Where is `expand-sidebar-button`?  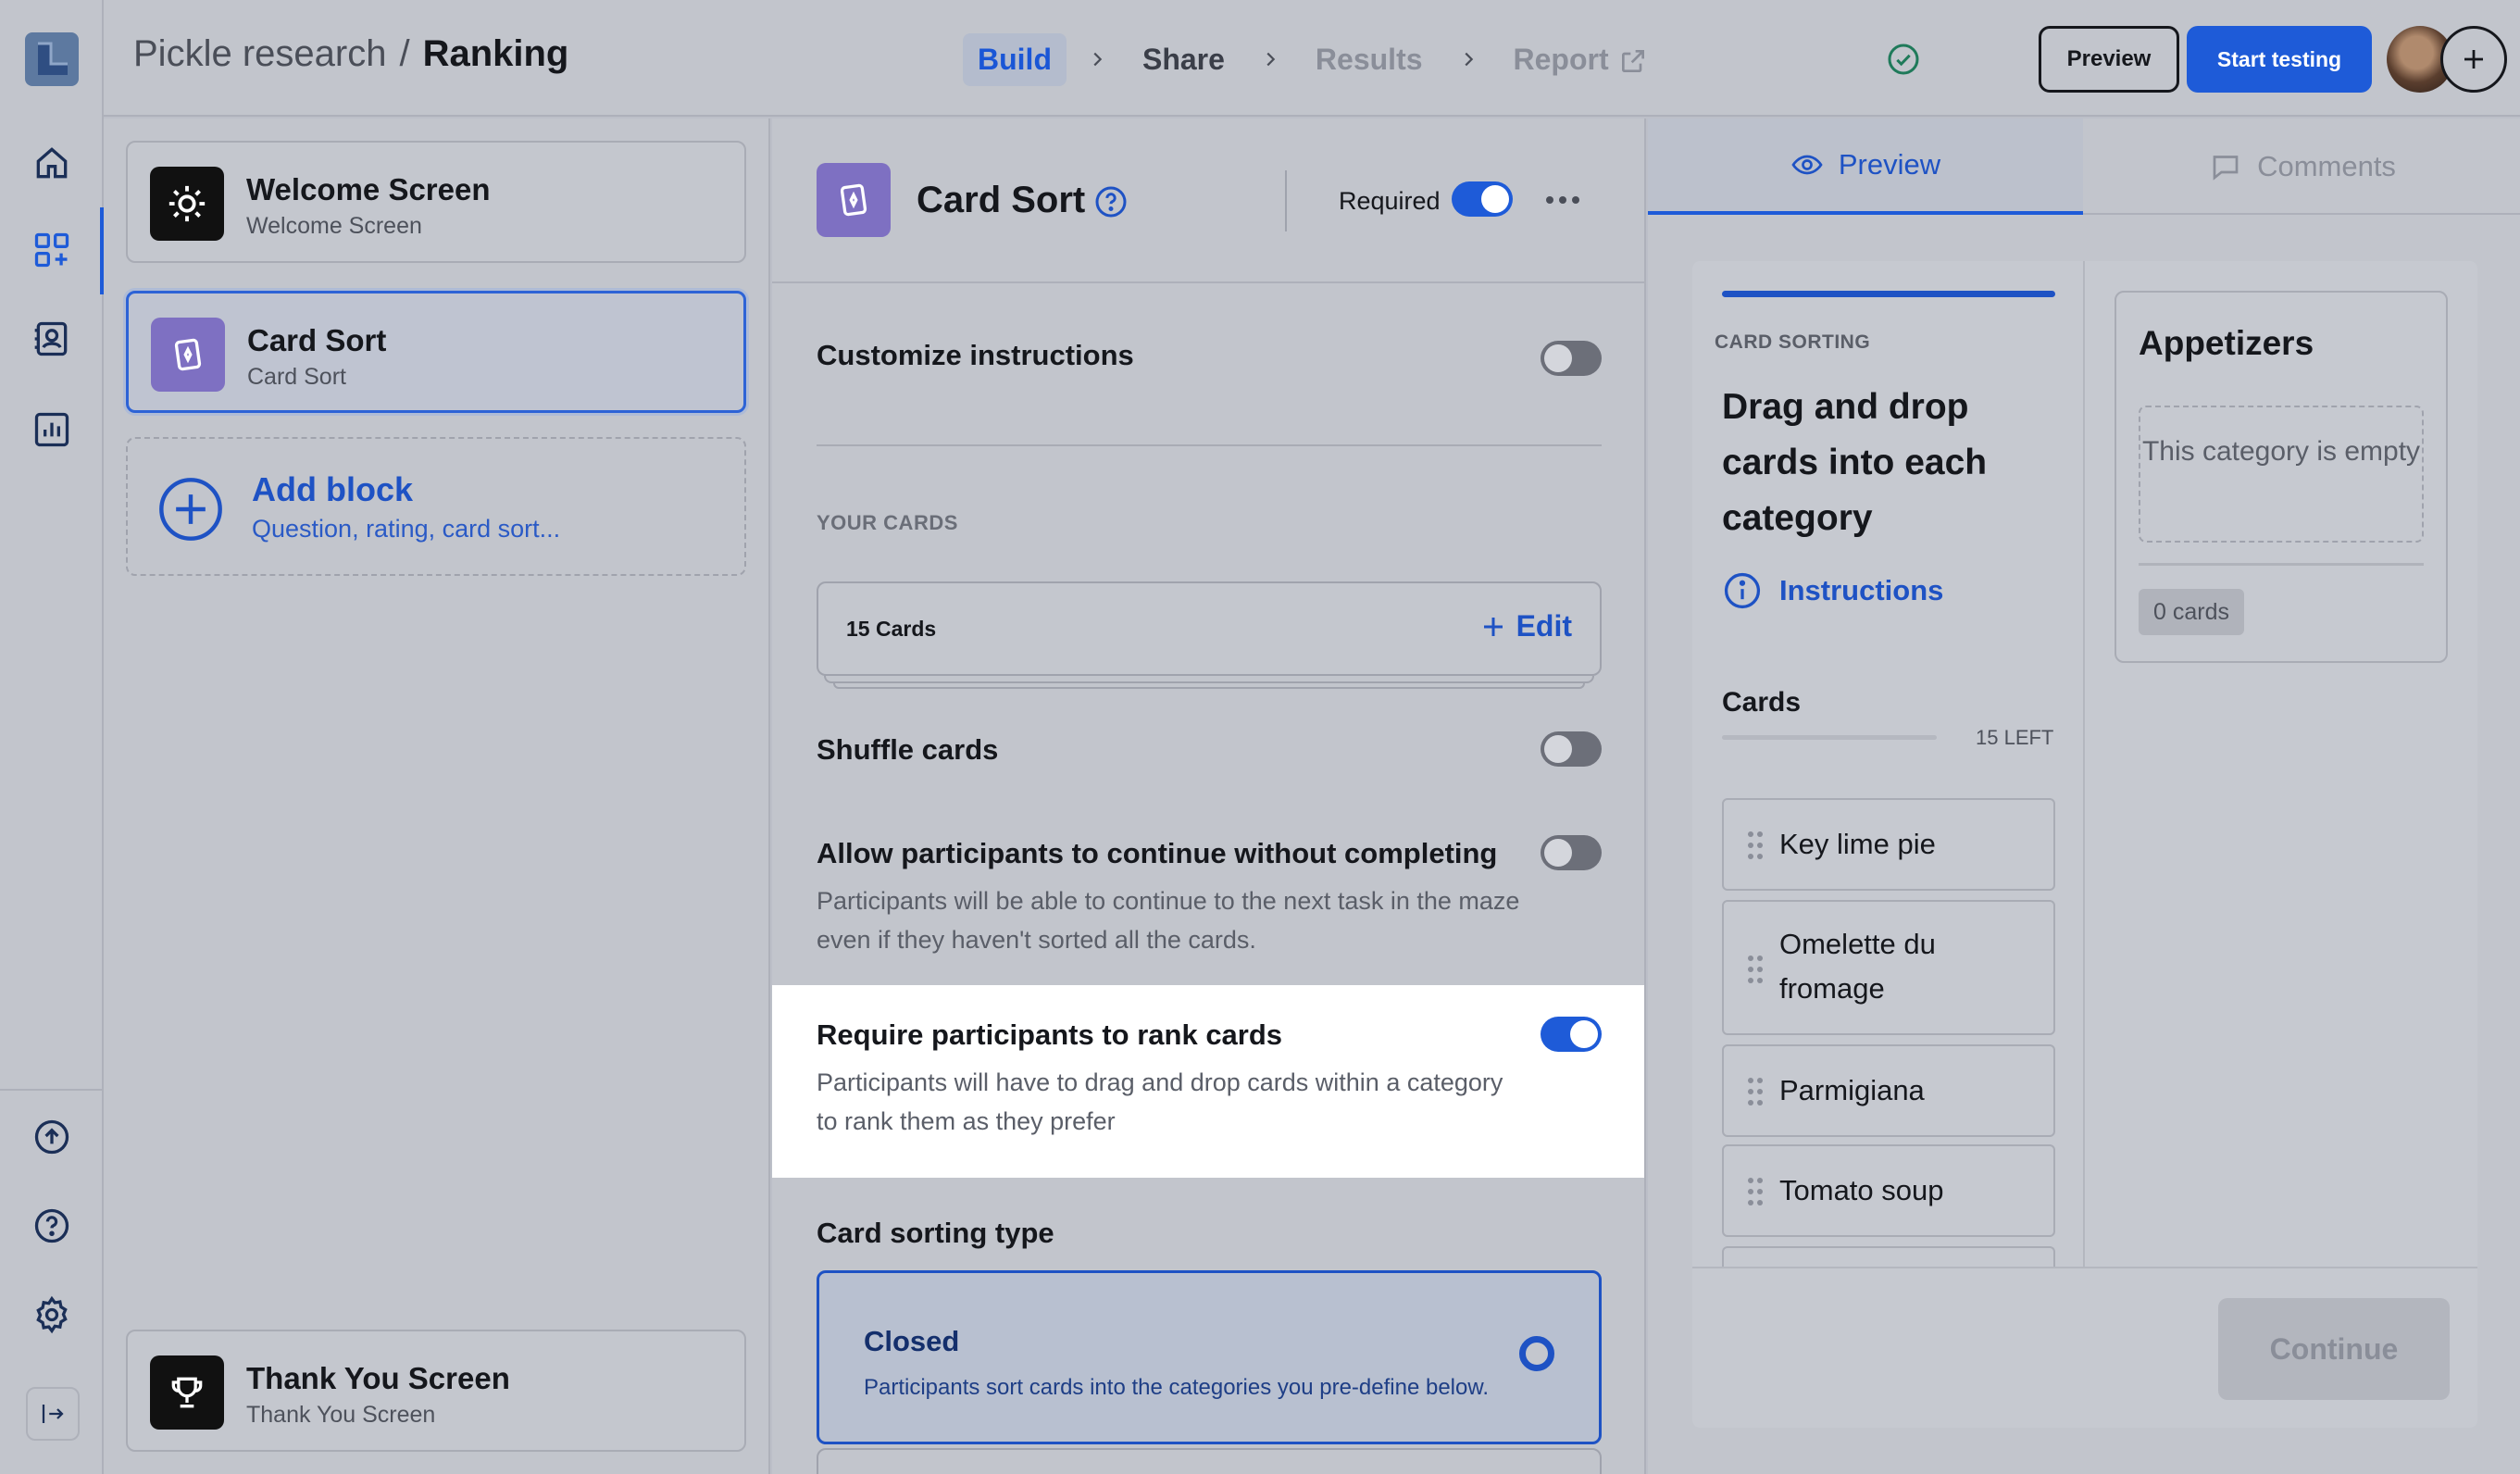 expand-sidebar-button is located at coordinates (53, 1414).